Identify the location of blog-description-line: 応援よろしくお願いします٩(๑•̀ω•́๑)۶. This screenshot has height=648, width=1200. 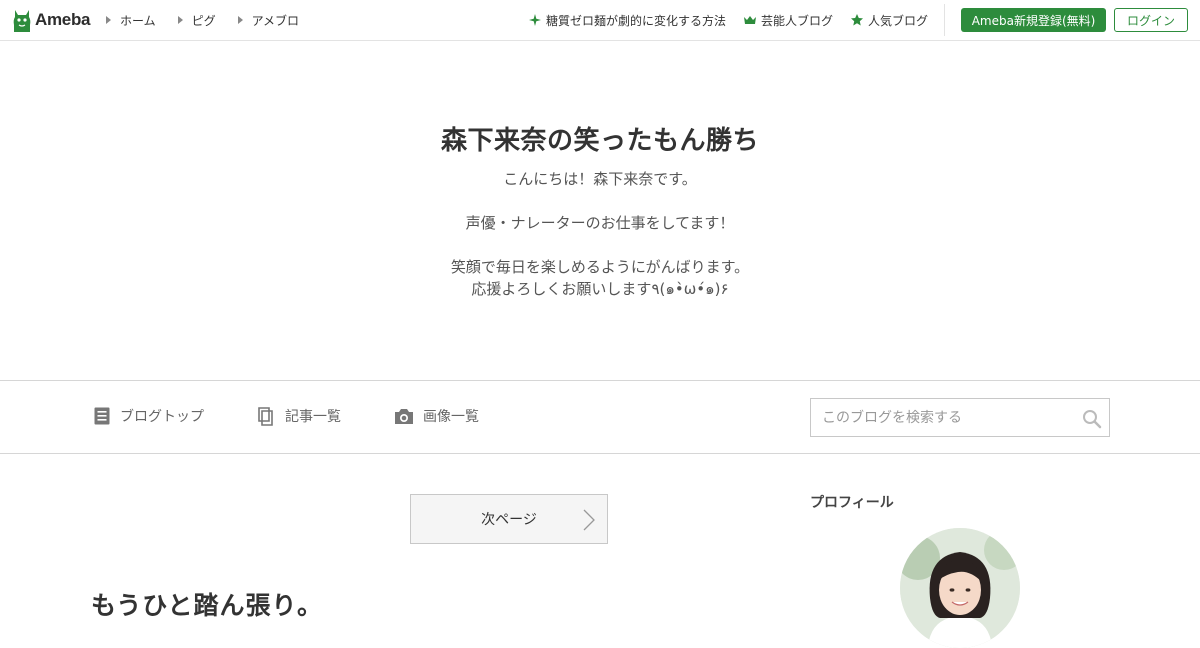
(600, 289).